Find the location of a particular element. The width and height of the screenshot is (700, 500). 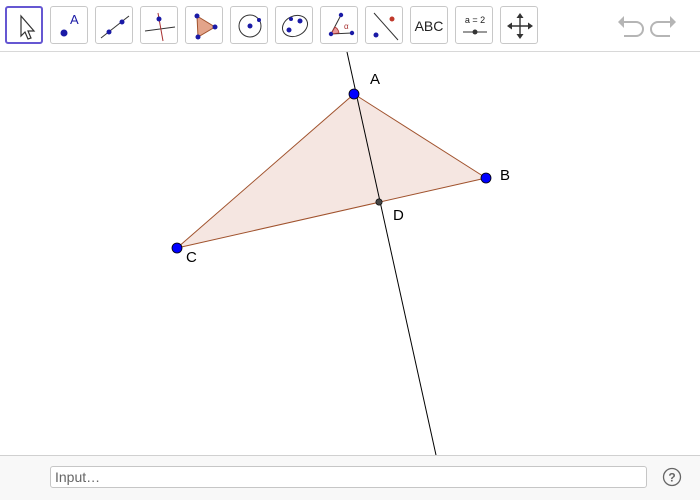

slider-tool-label: a = 2 is located at coordinates (475, 20).